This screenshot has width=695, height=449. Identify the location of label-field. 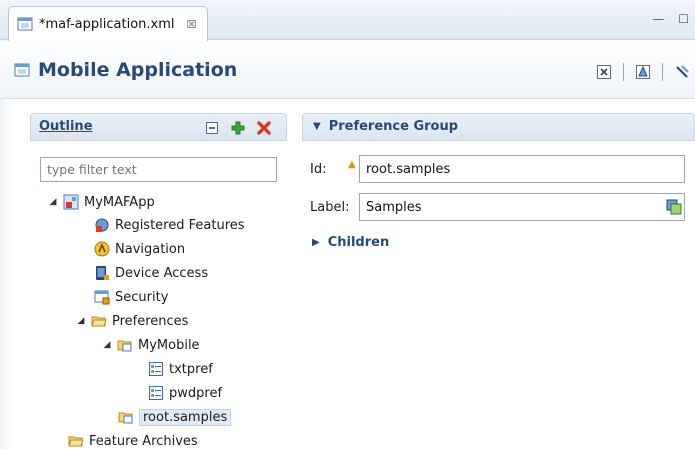
(522, 207).